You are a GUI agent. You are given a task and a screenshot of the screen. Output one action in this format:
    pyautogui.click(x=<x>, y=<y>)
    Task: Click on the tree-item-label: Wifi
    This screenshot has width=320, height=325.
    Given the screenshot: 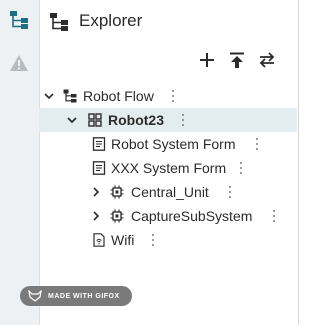 What is the action you would take?
    pyautogui.click(x=123, y=240)
    